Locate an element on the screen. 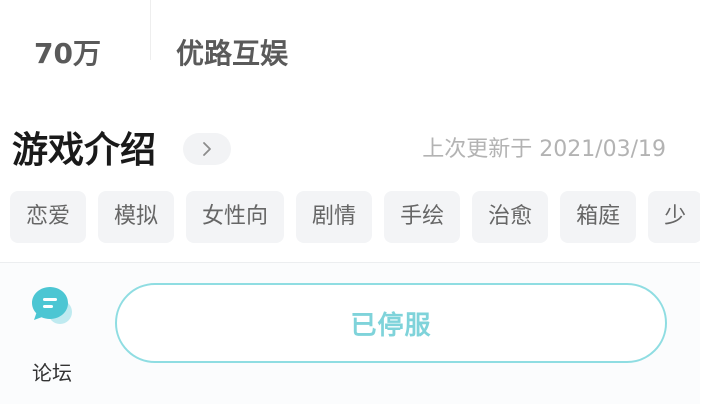 Image resolution: width=720 pixels, height=404 pixels. stats-divider is located at coordinates (150, 30).